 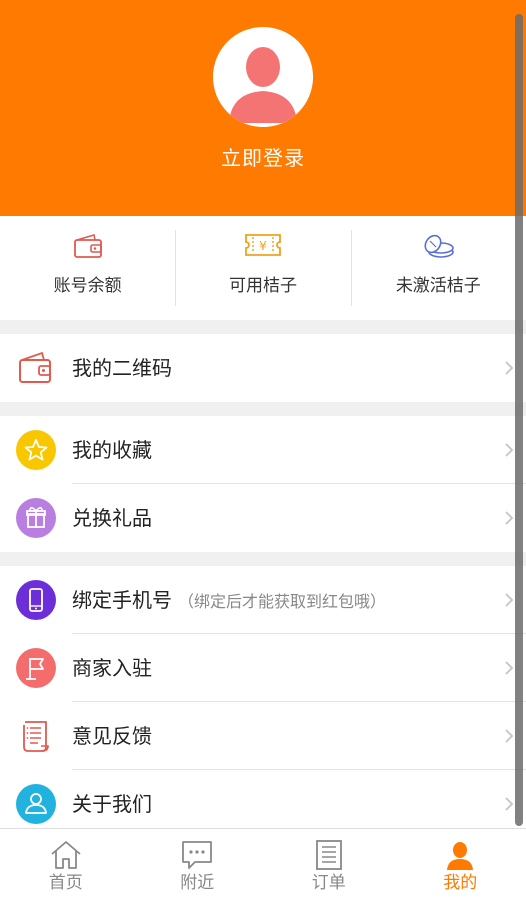 What do you see at coordinates (87, 268) in the screenshot?
I see `stat-balance: 账号余额` at bounding box center [87, 268].